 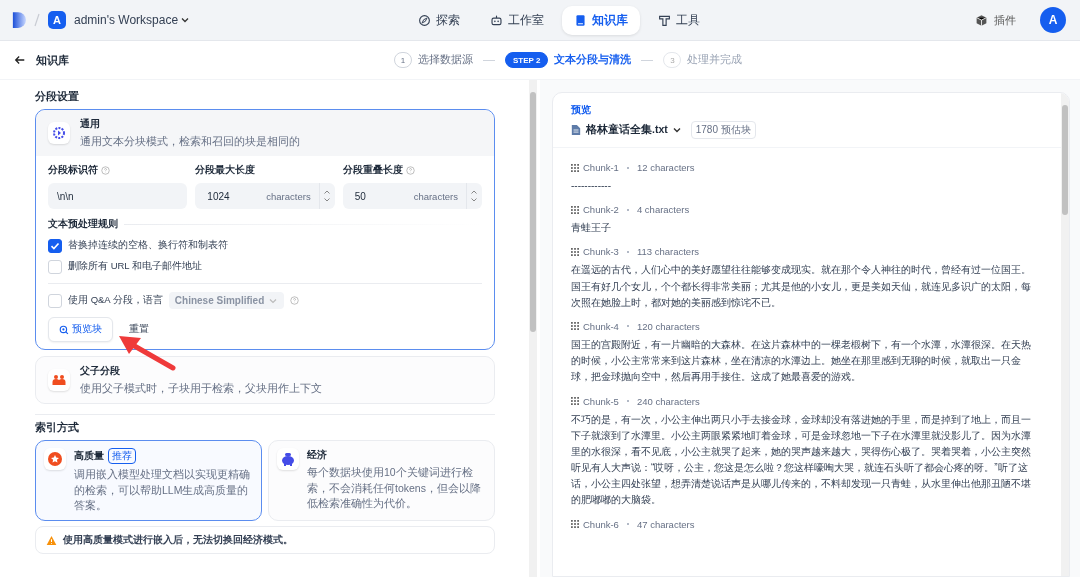 I want to click on option-title: 经济, so click(x=317, y=455).